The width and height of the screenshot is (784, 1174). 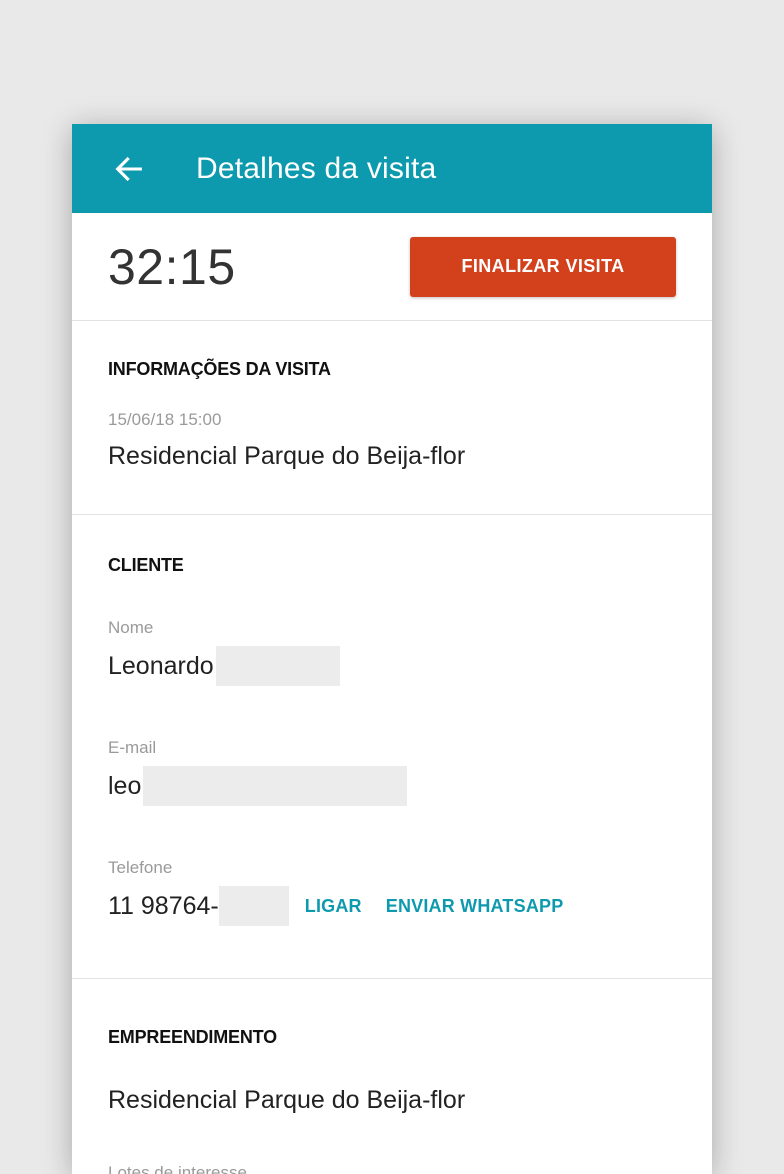 I want to click on back-button, so click(x=129, y=169).